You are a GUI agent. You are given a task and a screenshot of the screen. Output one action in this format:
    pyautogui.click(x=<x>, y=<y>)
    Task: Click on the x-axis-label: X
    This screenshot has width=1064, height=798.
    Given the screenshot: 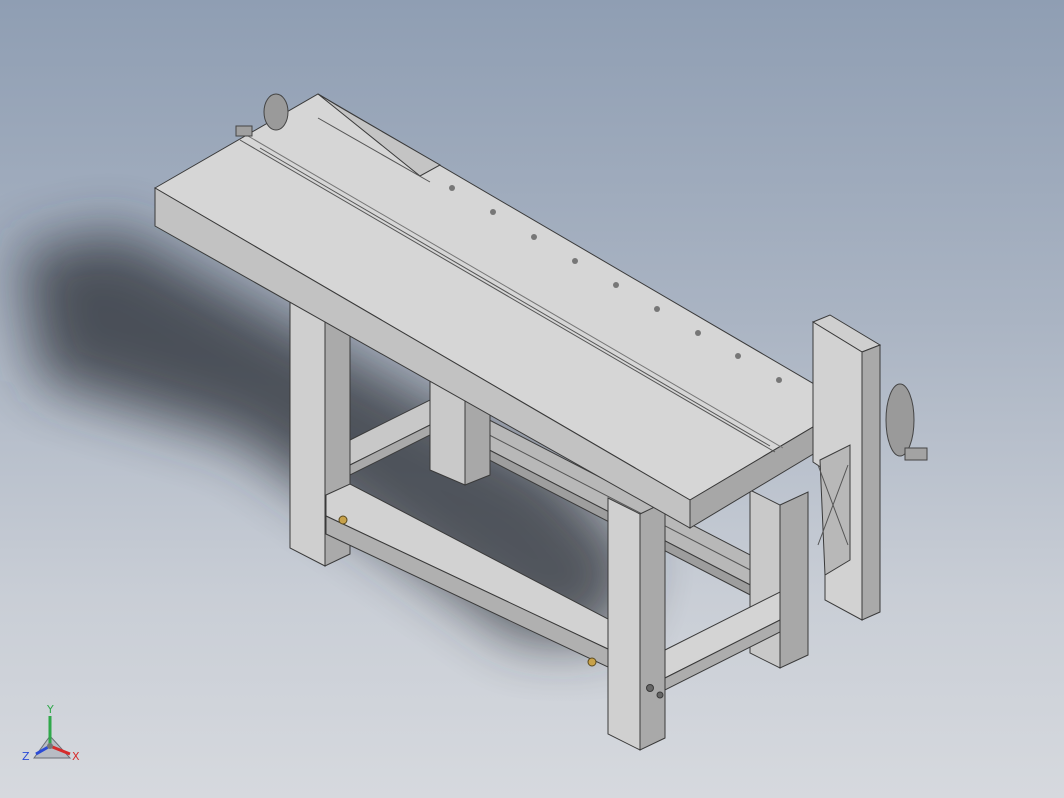 What is the action you would take?
    pyautogui.click(x=76, y=756)
    